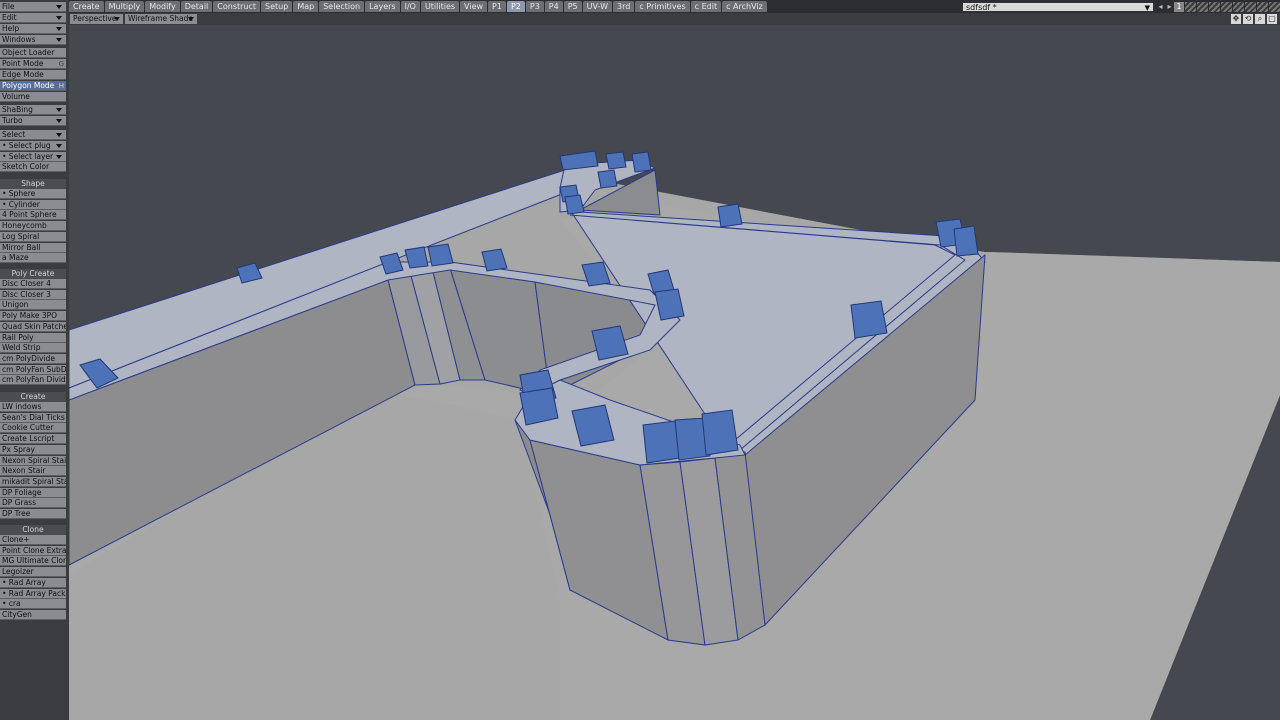 This screenshot has width=1280, height=720. What do you see at coordinates (515, 6) in the screenshot?
I see `tab-p2: P2` at bounding box center [515, 6].